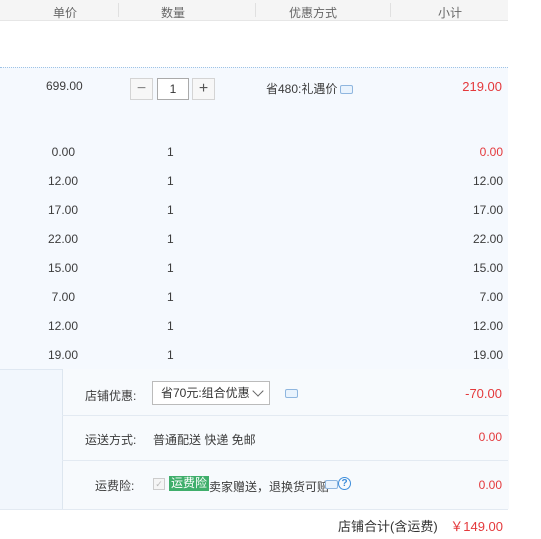 The image size is (541, 539). I want to click on shop-promo-label: 店铺优惠:, so click(111, 396).